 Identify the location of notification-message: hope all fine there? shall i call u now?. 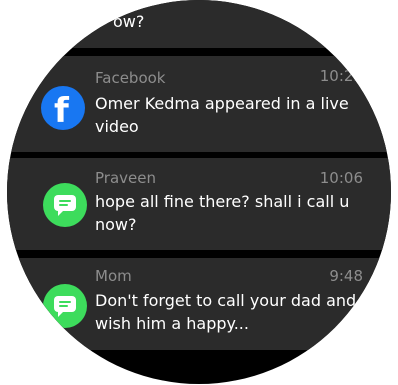
(222, 213).